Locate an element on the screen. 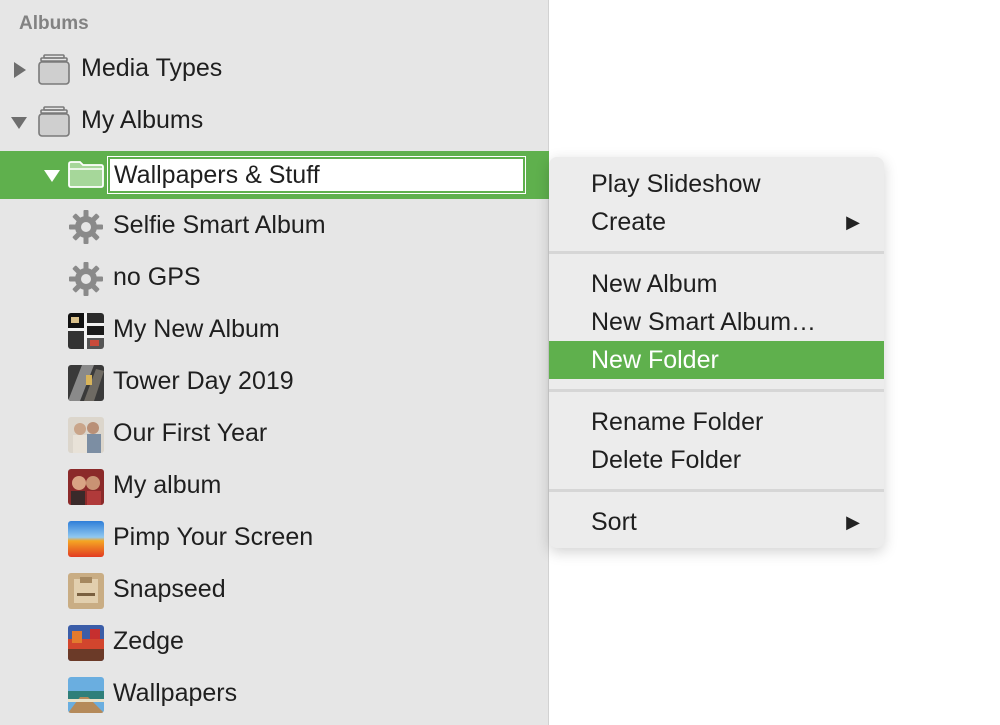  sidebar-item-label: My Albums is located at coordinates (142, 120).